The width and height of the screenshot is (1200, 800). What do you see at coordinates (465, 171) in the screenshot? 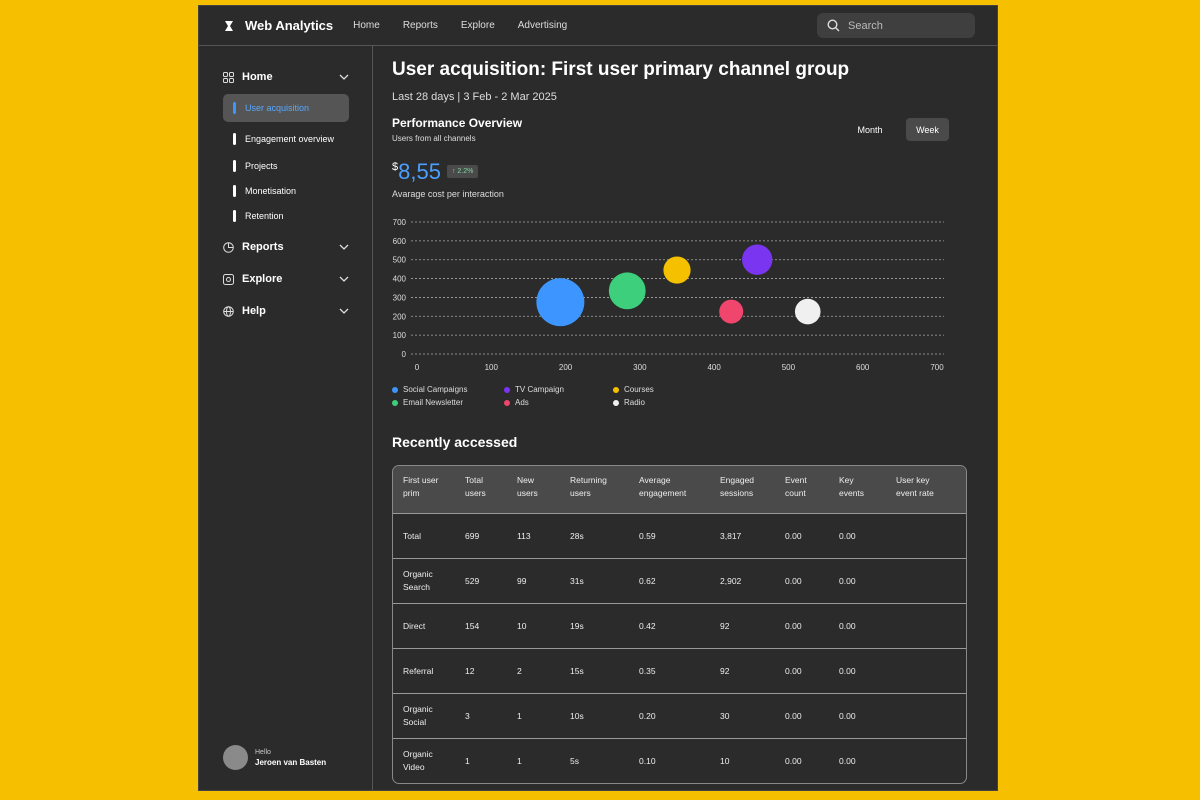
I see `change-value: 2.2%` at bounding box center [465, 171].